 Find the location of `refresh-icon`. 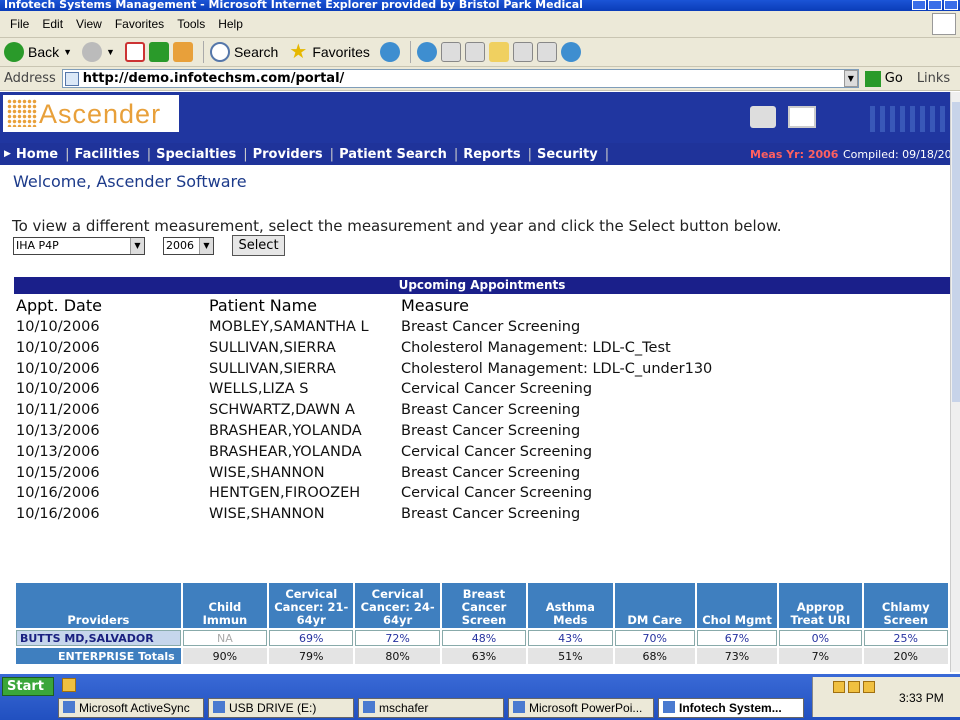

refresh-icon is located at coordinates (158, 52).